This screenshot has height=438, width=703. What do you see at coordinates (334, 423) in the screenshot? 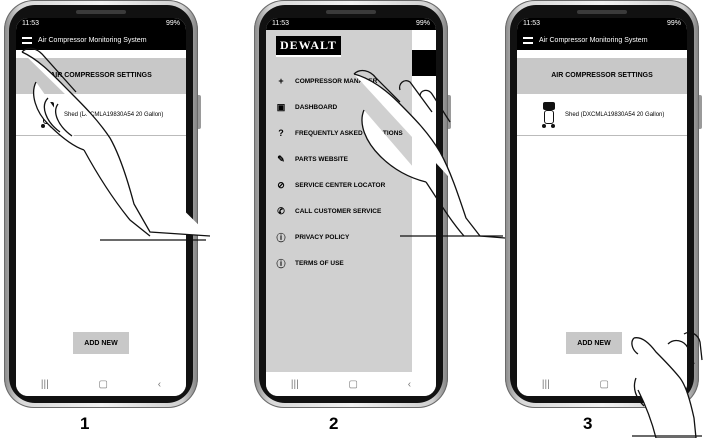
I see `step-label-2: 2` at bounding box center [334, 423].